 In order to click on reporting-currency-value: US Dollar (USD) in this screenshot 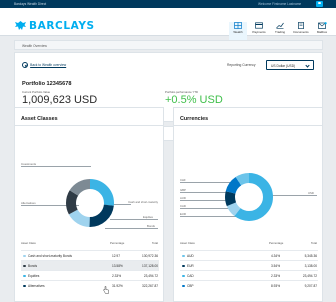, I will do `click(283, 66)`.